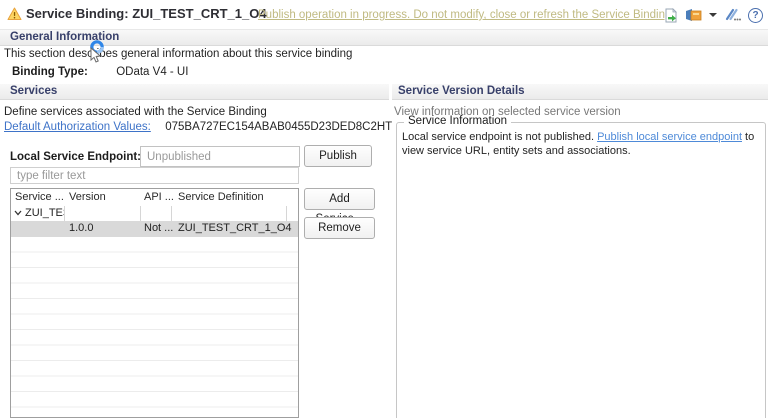  Describe the element at coordinates (44, 213) in the screenshot. I see `service-name-cell: ZUI_TEST` at that location.